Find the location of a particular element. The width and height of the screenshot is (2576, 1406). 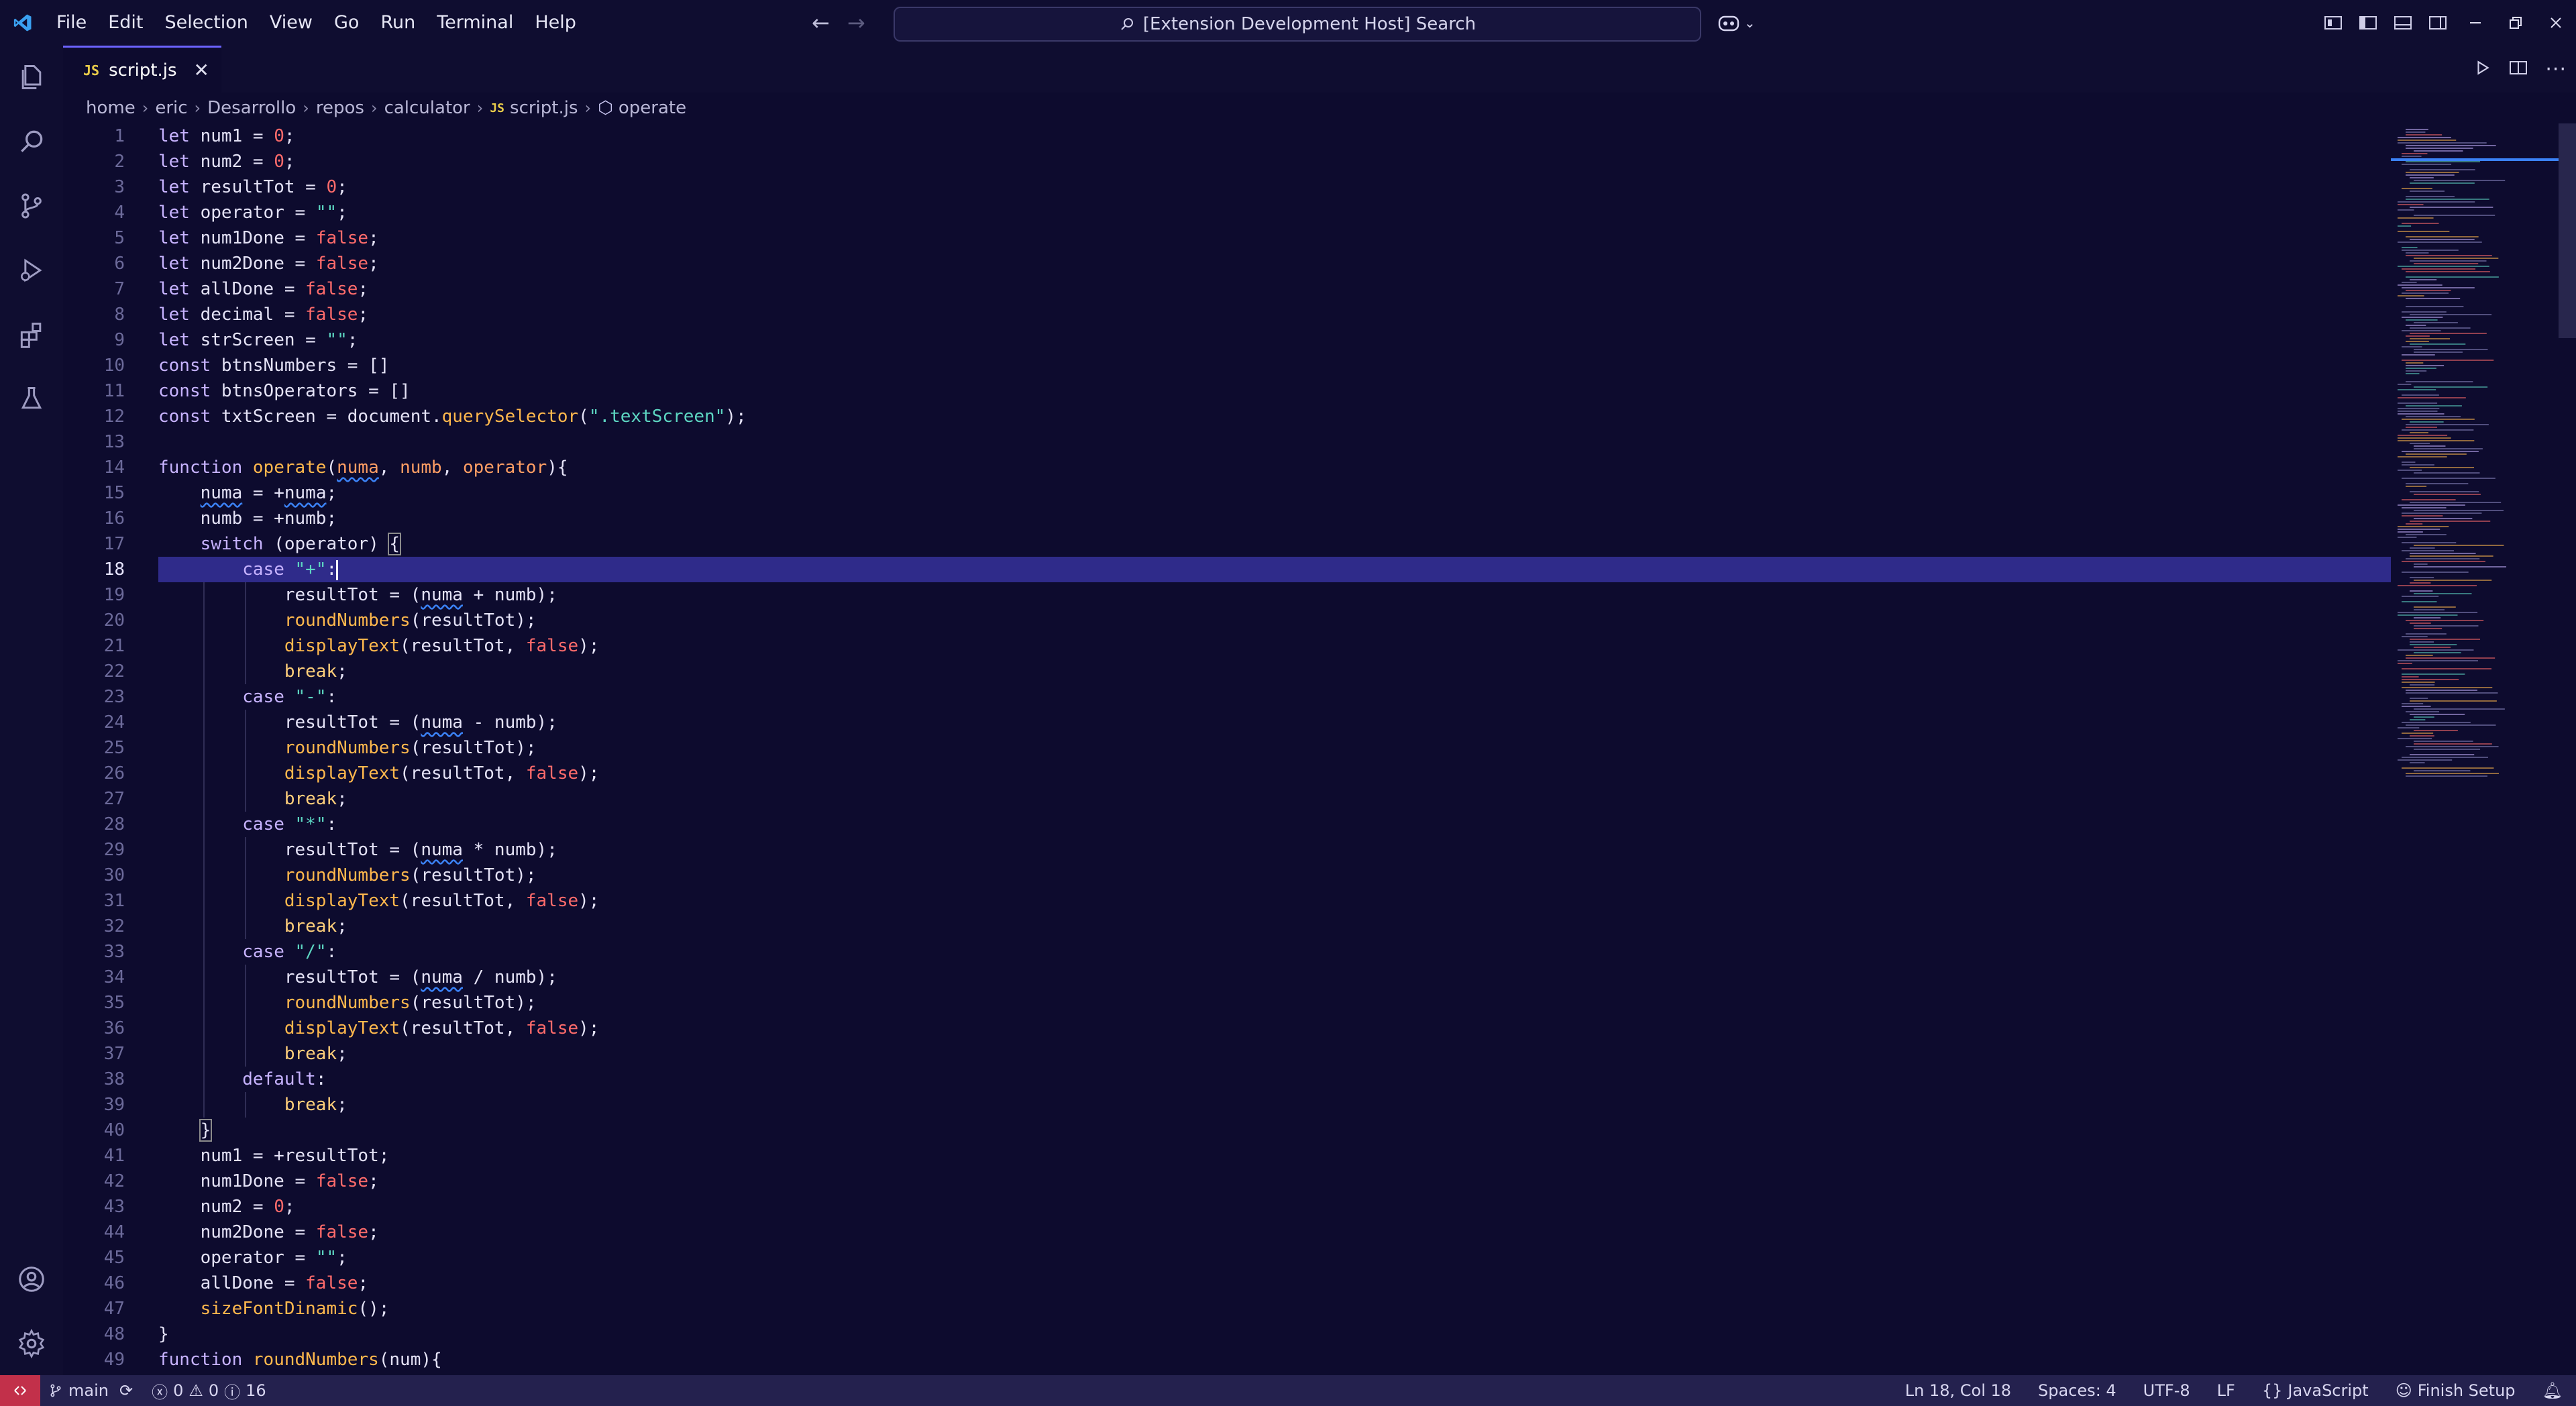

line-number: 11 is located at coordinates (94, 391).